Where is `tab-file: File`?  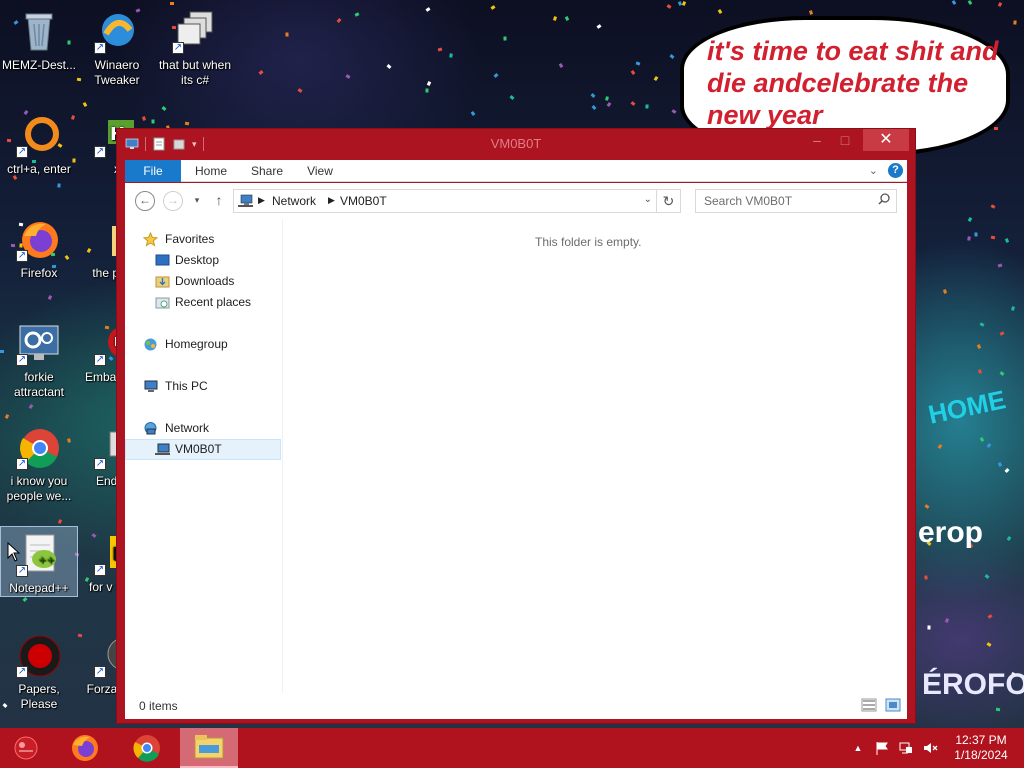
tab-file: File is located at coordinates (153, 171).